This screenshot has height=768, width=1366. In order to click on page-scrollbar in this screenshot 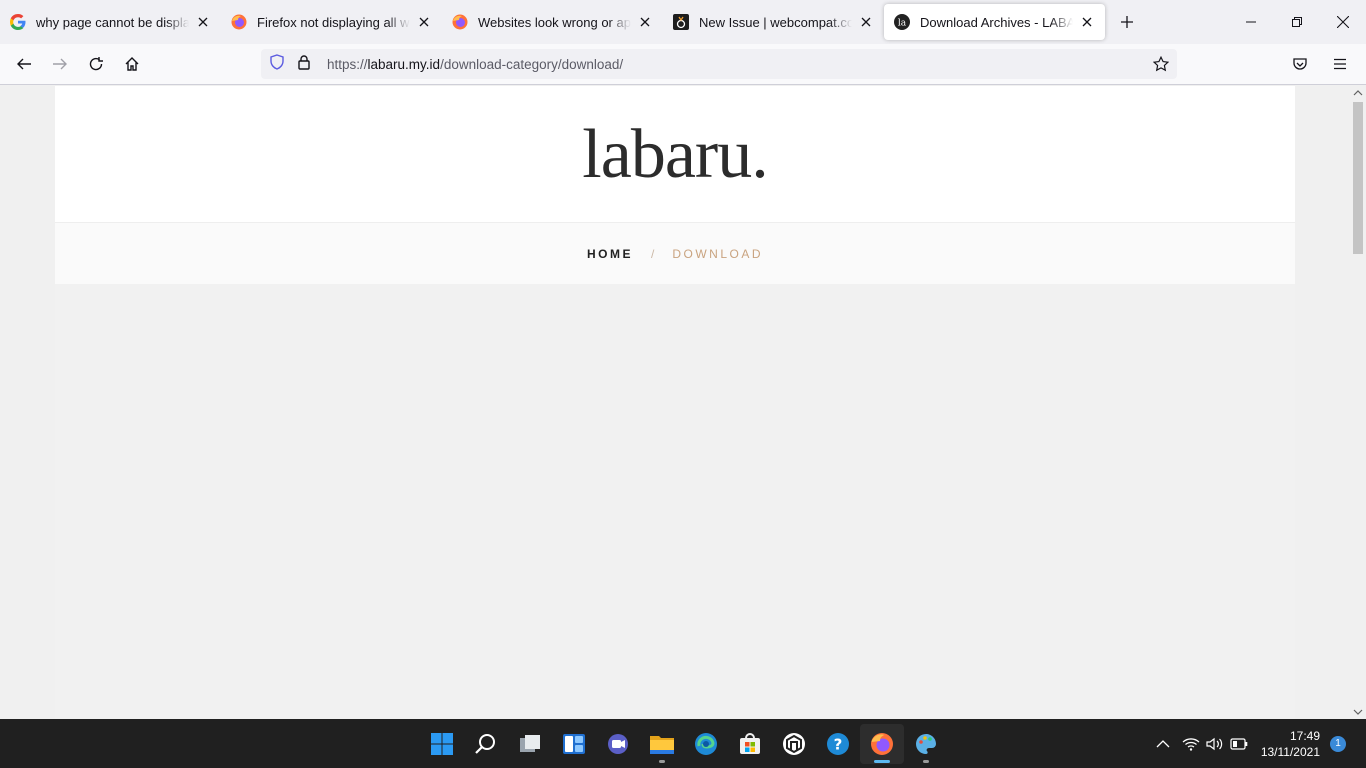, I will do `click(1358, 402)`.